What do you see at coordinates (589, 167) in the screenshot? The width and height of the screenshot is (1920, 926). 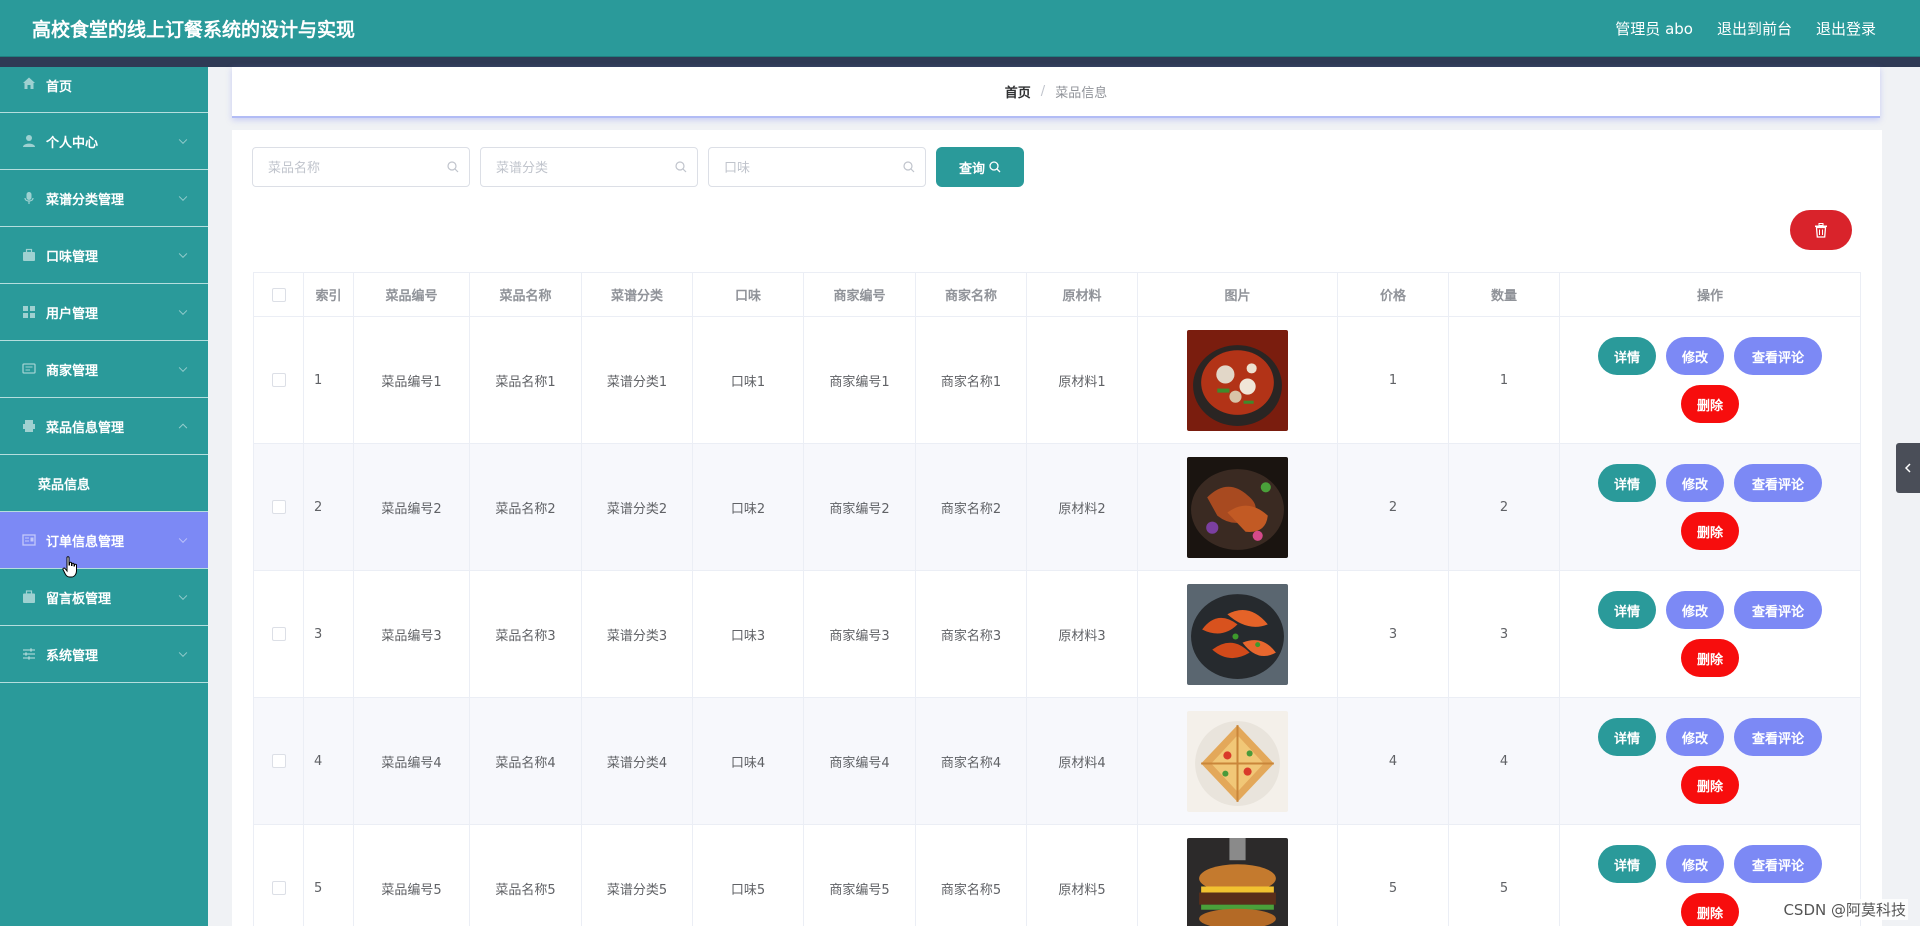 I see `recipe-category-input` at bounding box center [589, 167].